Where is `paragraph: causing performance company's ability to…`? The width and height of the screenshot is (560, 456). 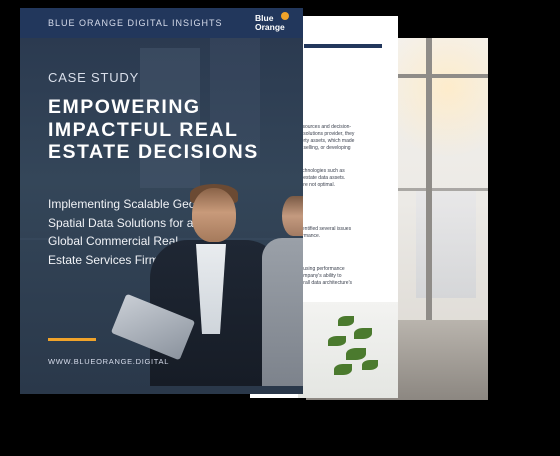 paragraph: causing performance company's ability to… is located at coordinates (325, 276).